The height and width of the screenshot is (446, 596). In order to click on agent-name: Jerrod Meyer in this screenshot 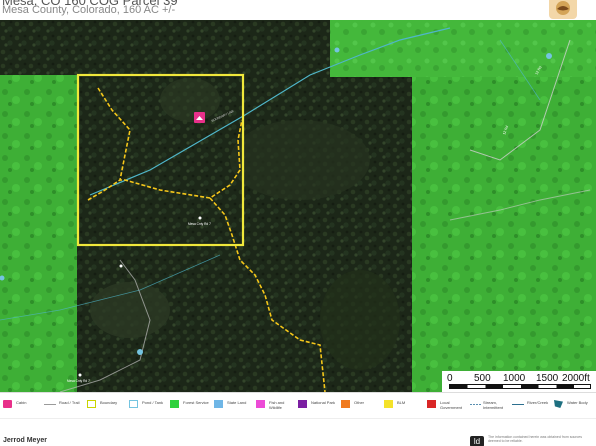, I will do `click(25, 440)`.